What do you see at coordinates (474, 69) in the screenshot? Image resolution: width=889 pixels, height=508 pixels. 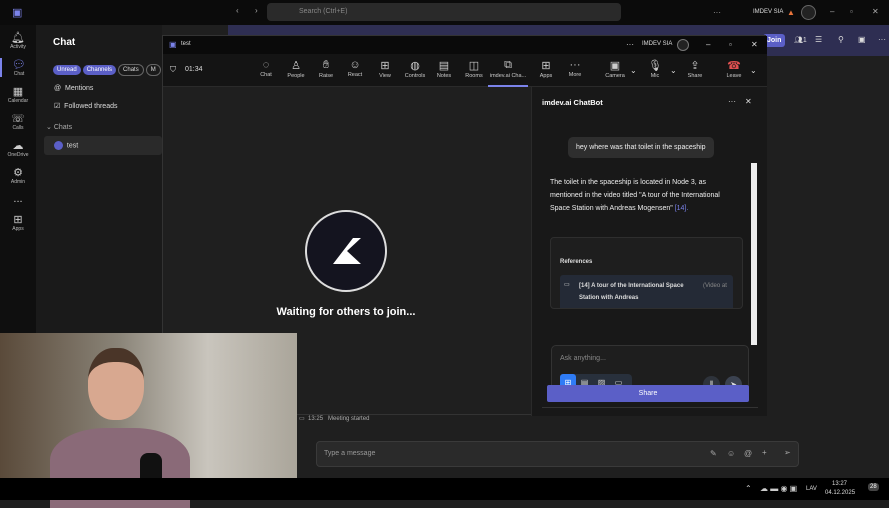 I see `toolbar-rooms: ◫ Rooms` at bounding box center [474, 69].